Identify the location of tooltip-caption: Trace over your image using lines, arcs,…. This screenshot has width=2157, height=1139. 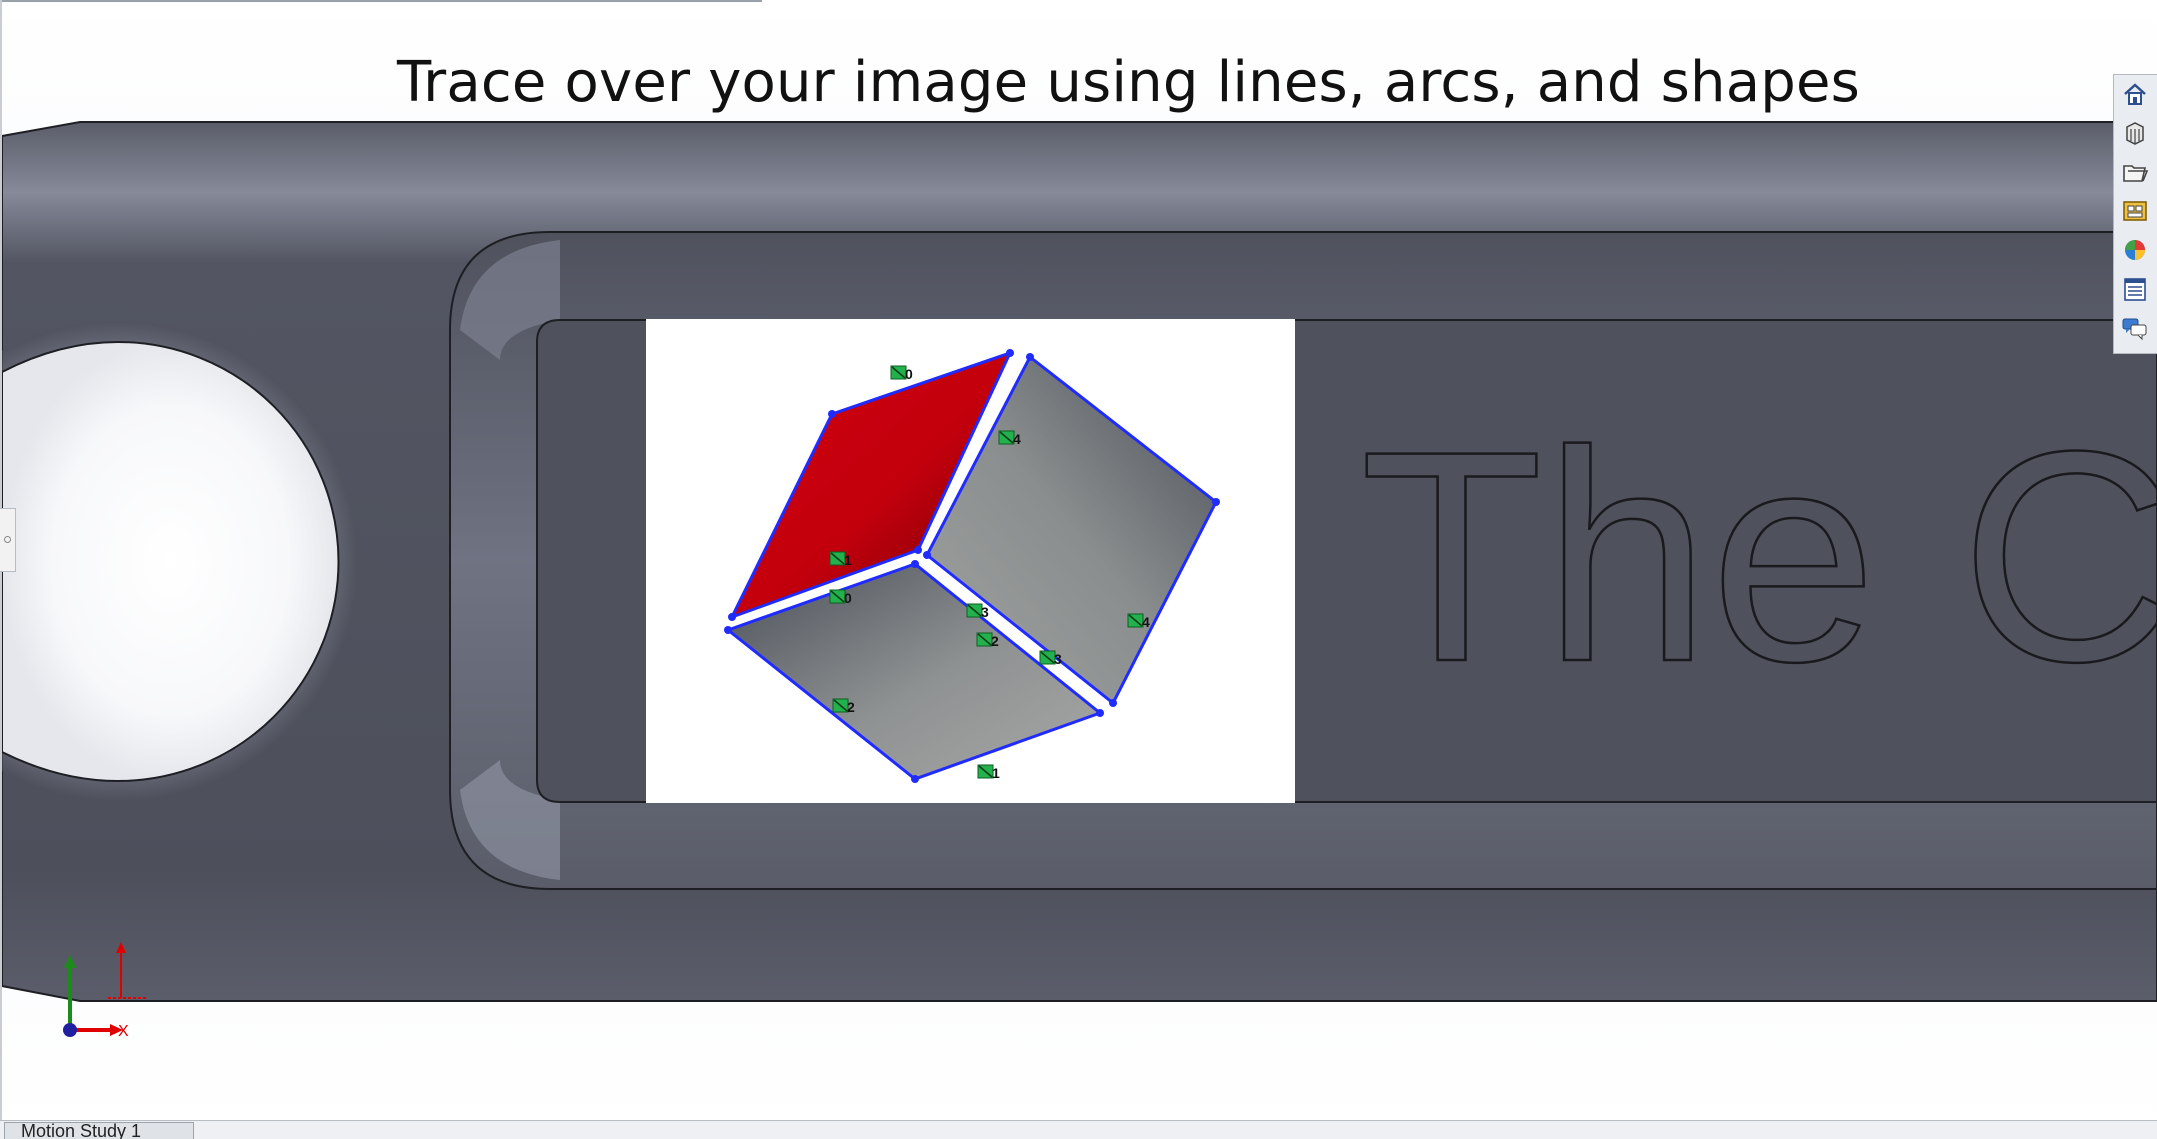
(1128, 82).